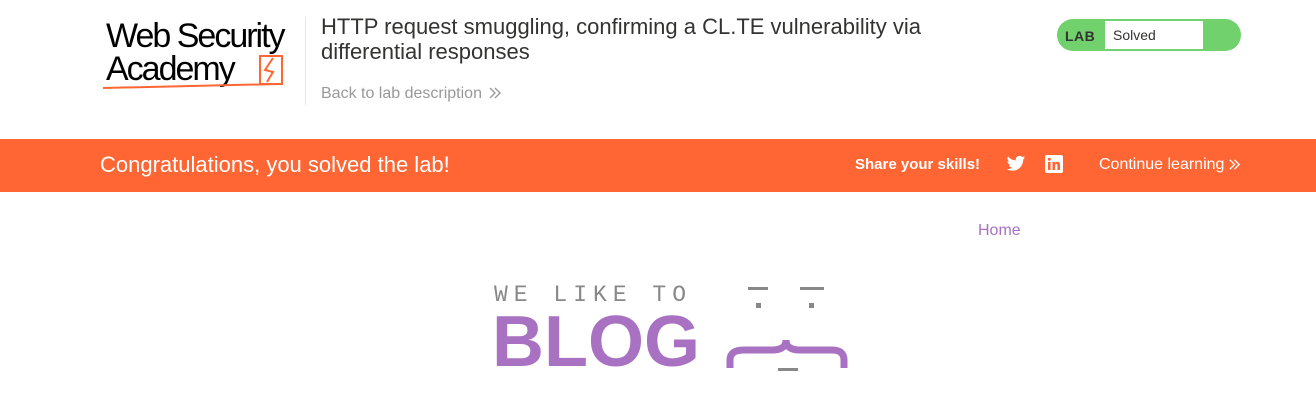 The height and width of the screenshot is (403, 1316). What do you see at coordinates (401, 93) in the screenshot?
I see `back-link-label: Back to lab description` at bounding box center [401, 93].